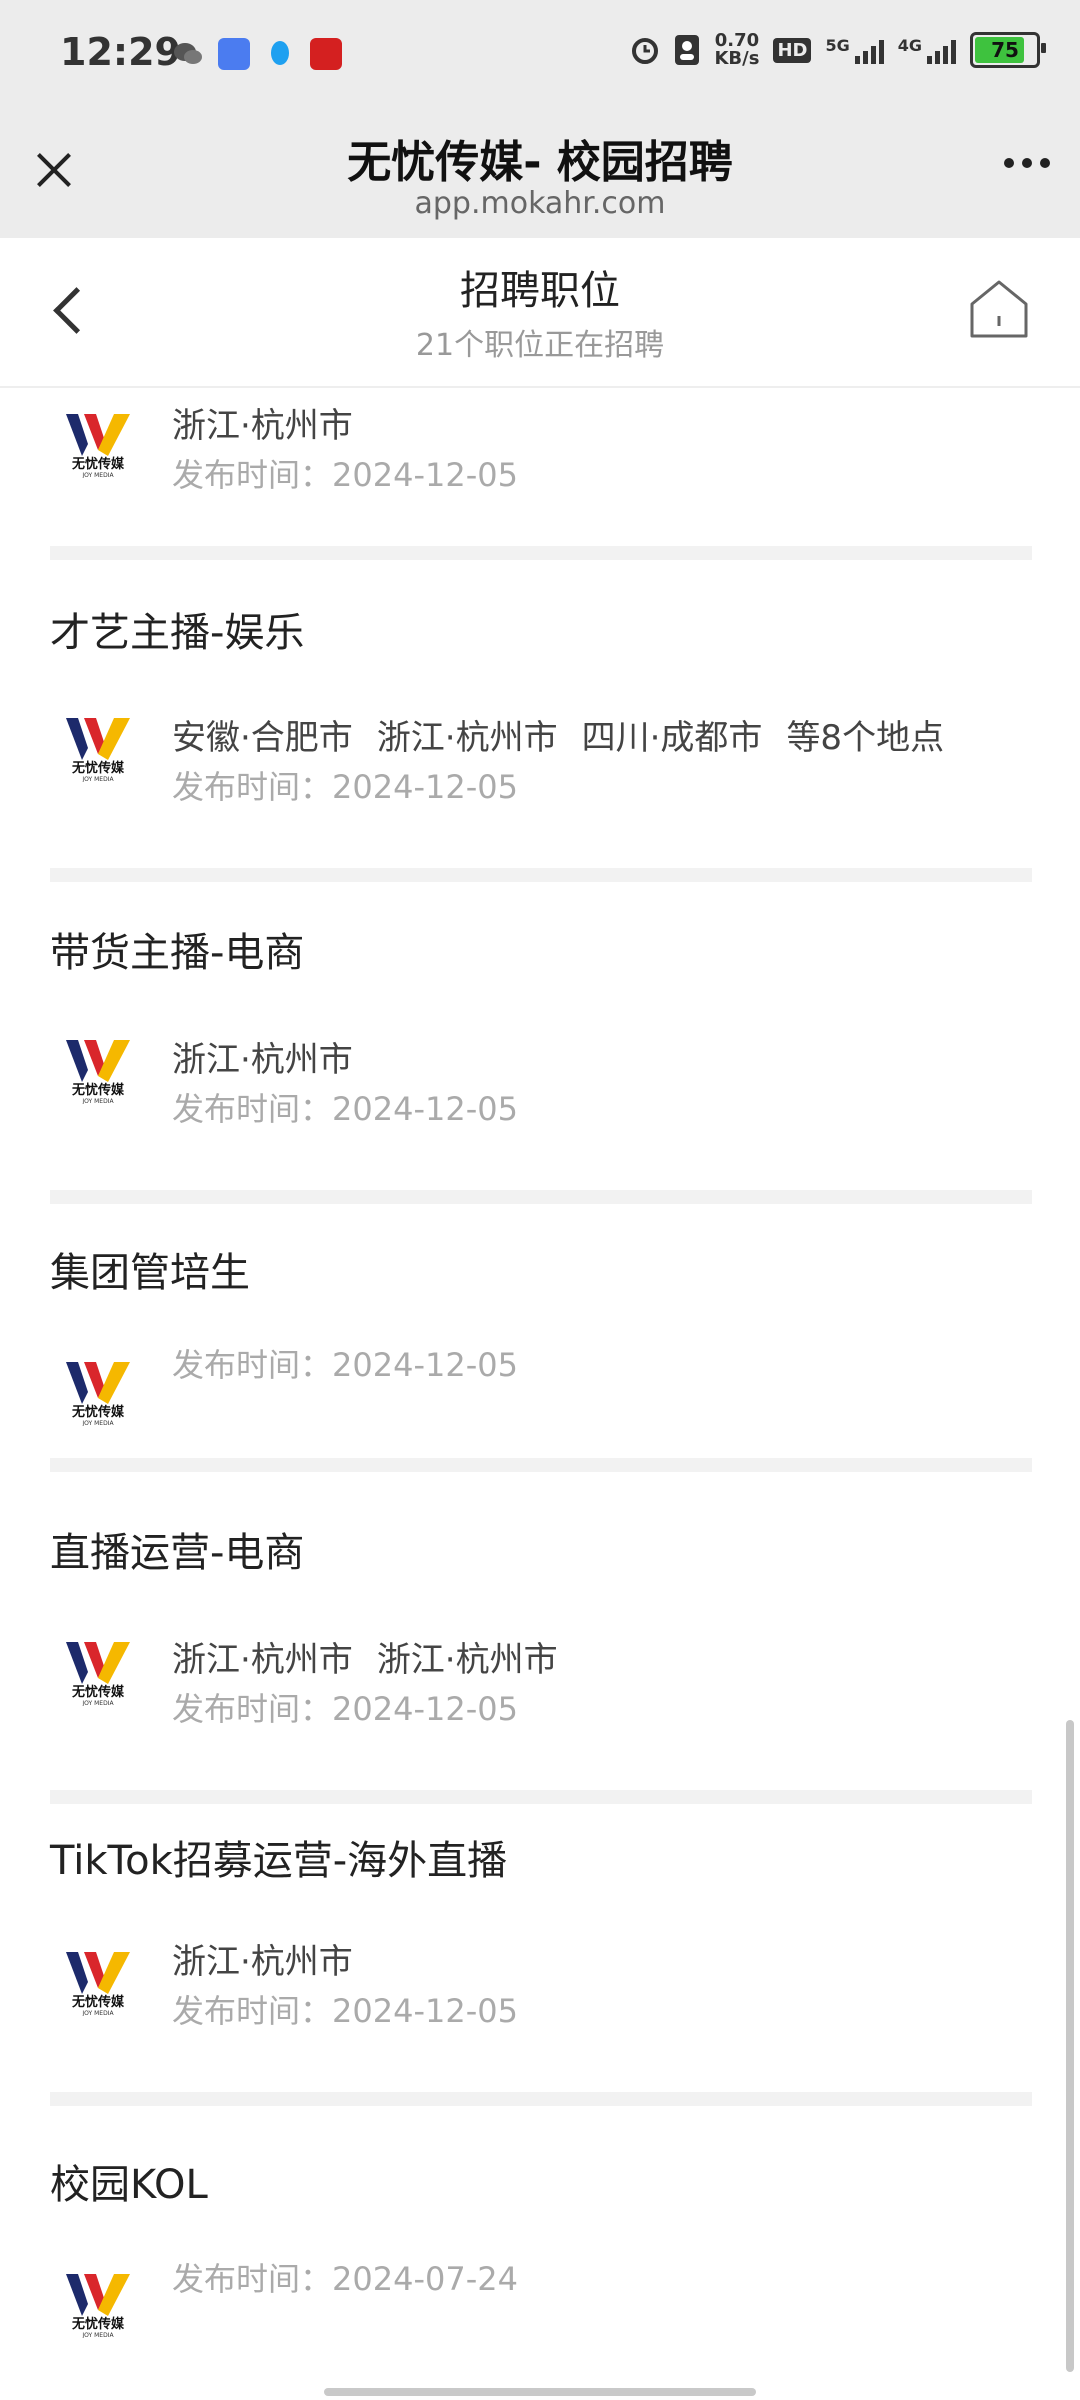 Image resolution: width=1080 pixels, height=2400 pixels. I want to click on page-navbar: 招聘职位 21个职位正在招聘, so click(540, 313).